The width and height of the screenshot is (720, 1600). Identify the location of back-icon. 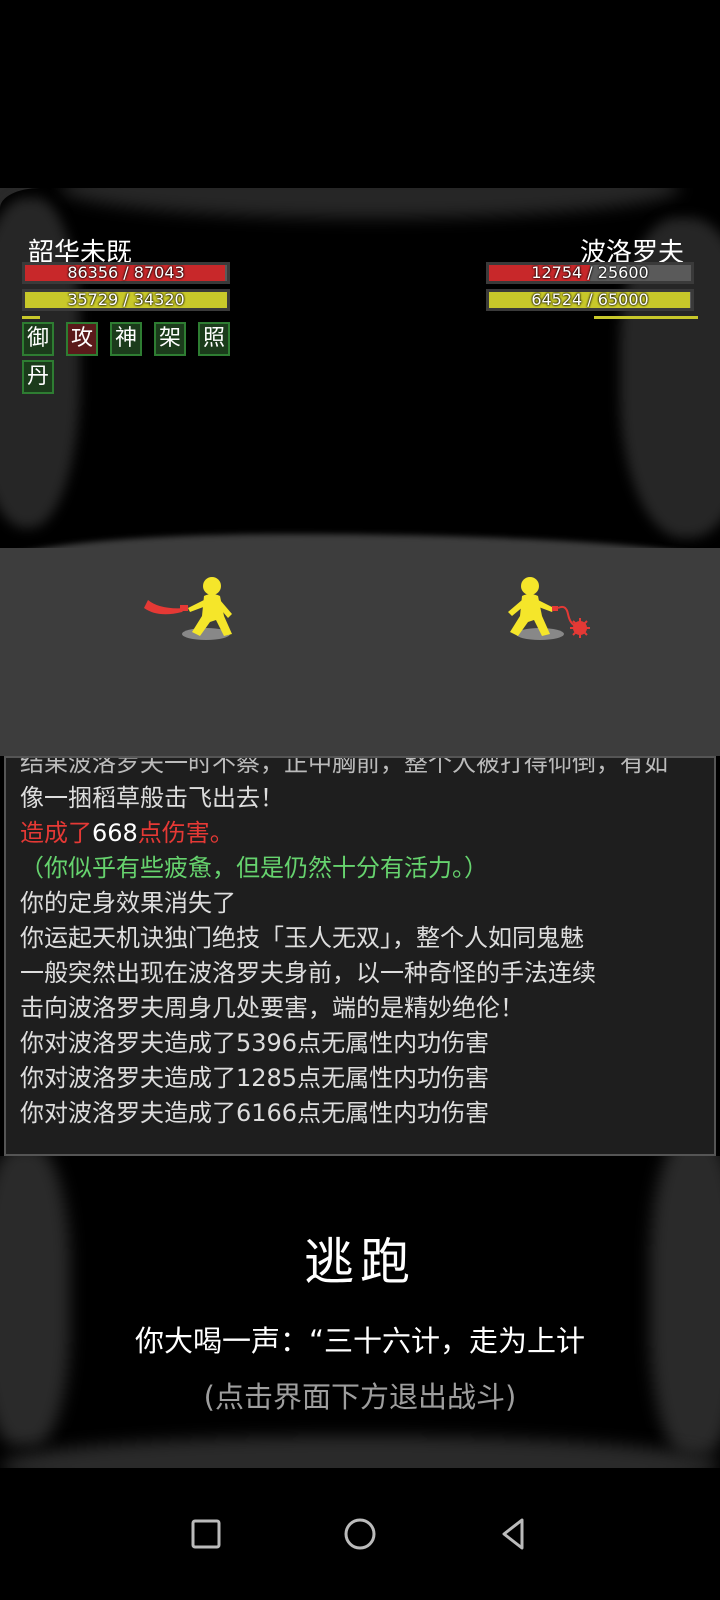
(514, 1534).